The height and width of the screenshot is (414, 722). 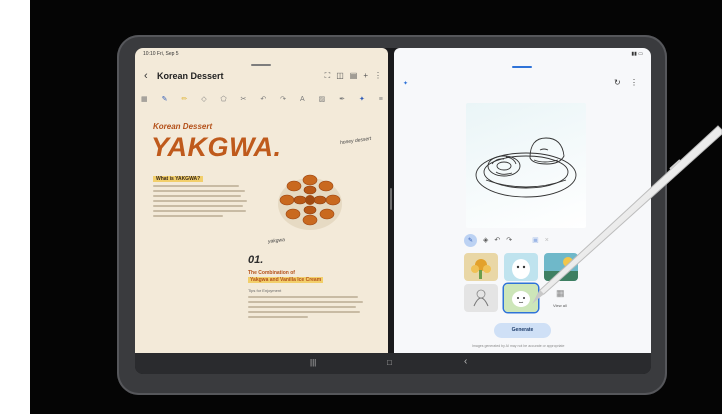 I want to click on recents-icon: |||, so click(x=313, y=362).